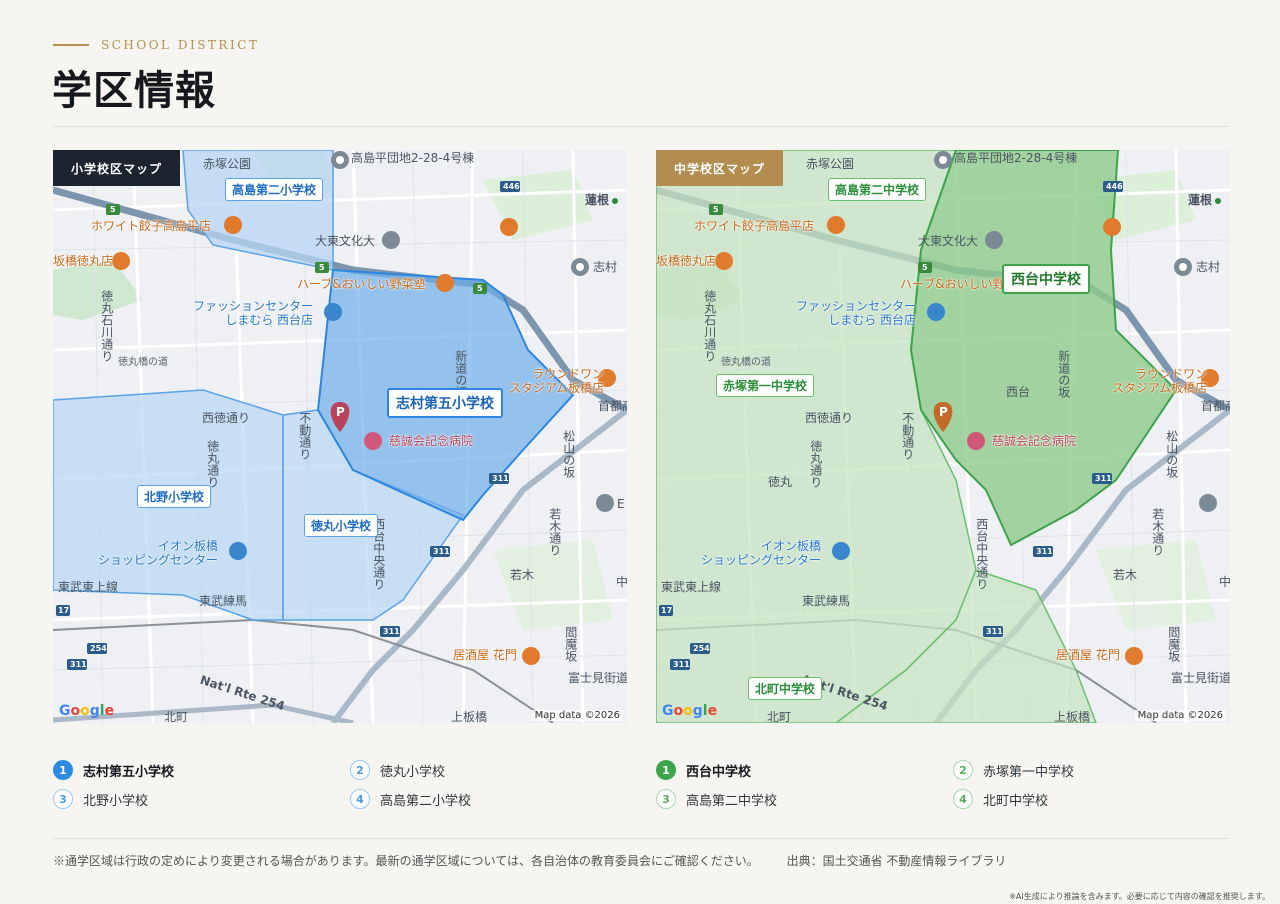  I want to click on place-label: ホワイト餃子高島平店, so click(754, 226).